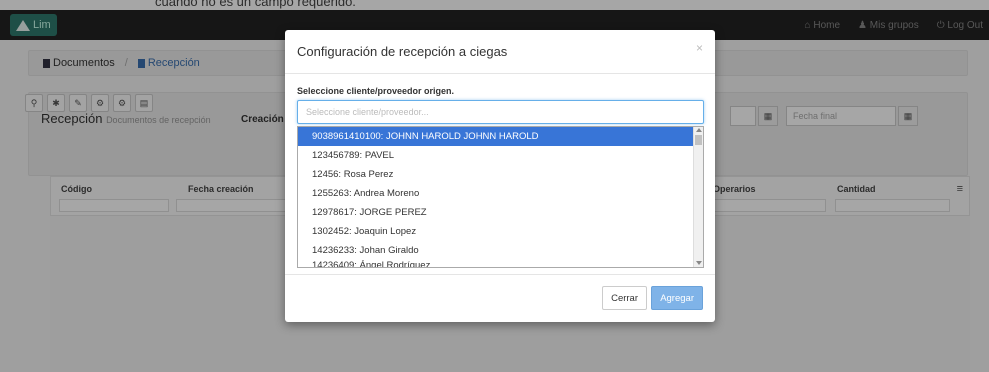 Image resolution: width=989 pixels, height=372 pixels. Describe the element at coordinates (496, 155) in the screenshot. I see `dropdown-option: 123456789: PAVEL` at that location.